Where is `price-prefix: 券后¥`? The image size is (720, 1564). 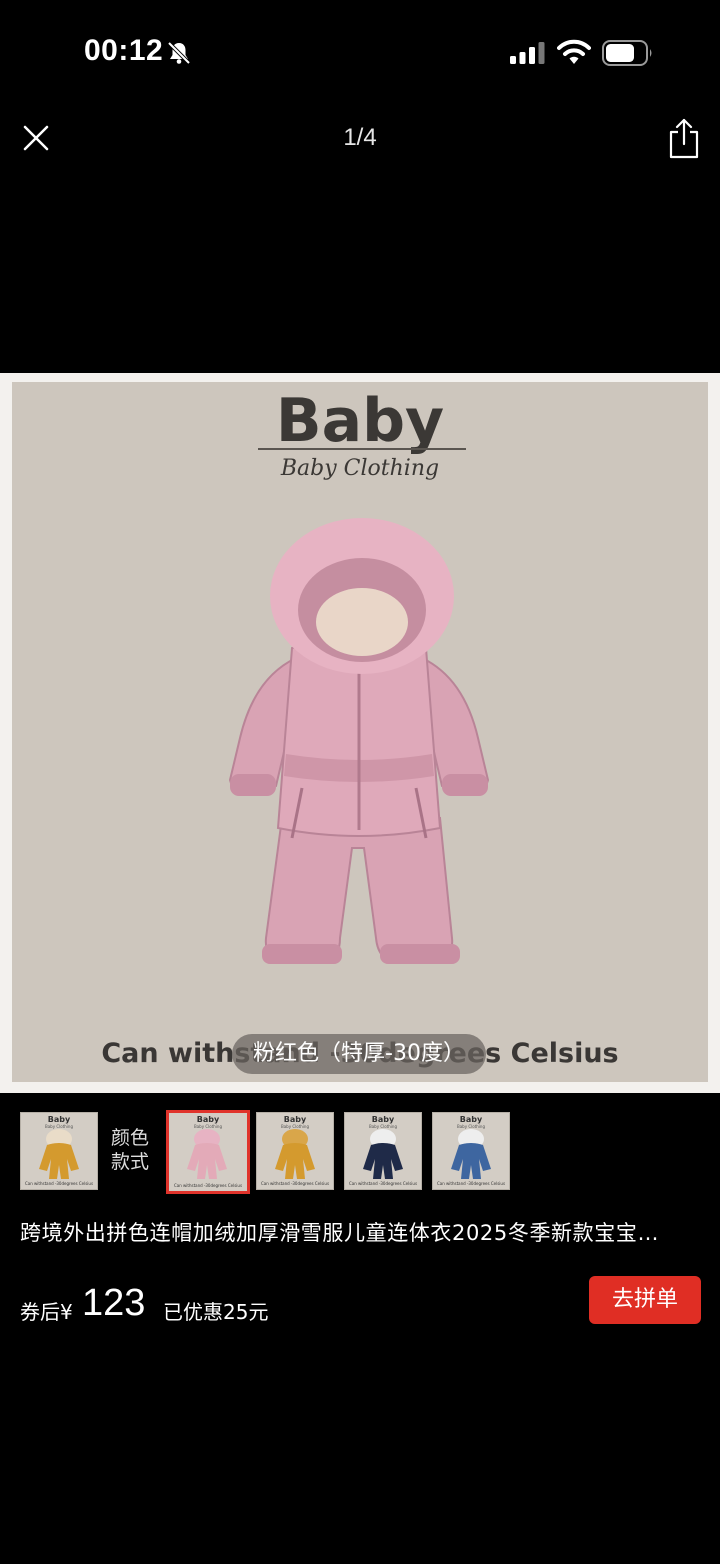 price-prefix: 券后¥ is located at coordinates (46, 1312).